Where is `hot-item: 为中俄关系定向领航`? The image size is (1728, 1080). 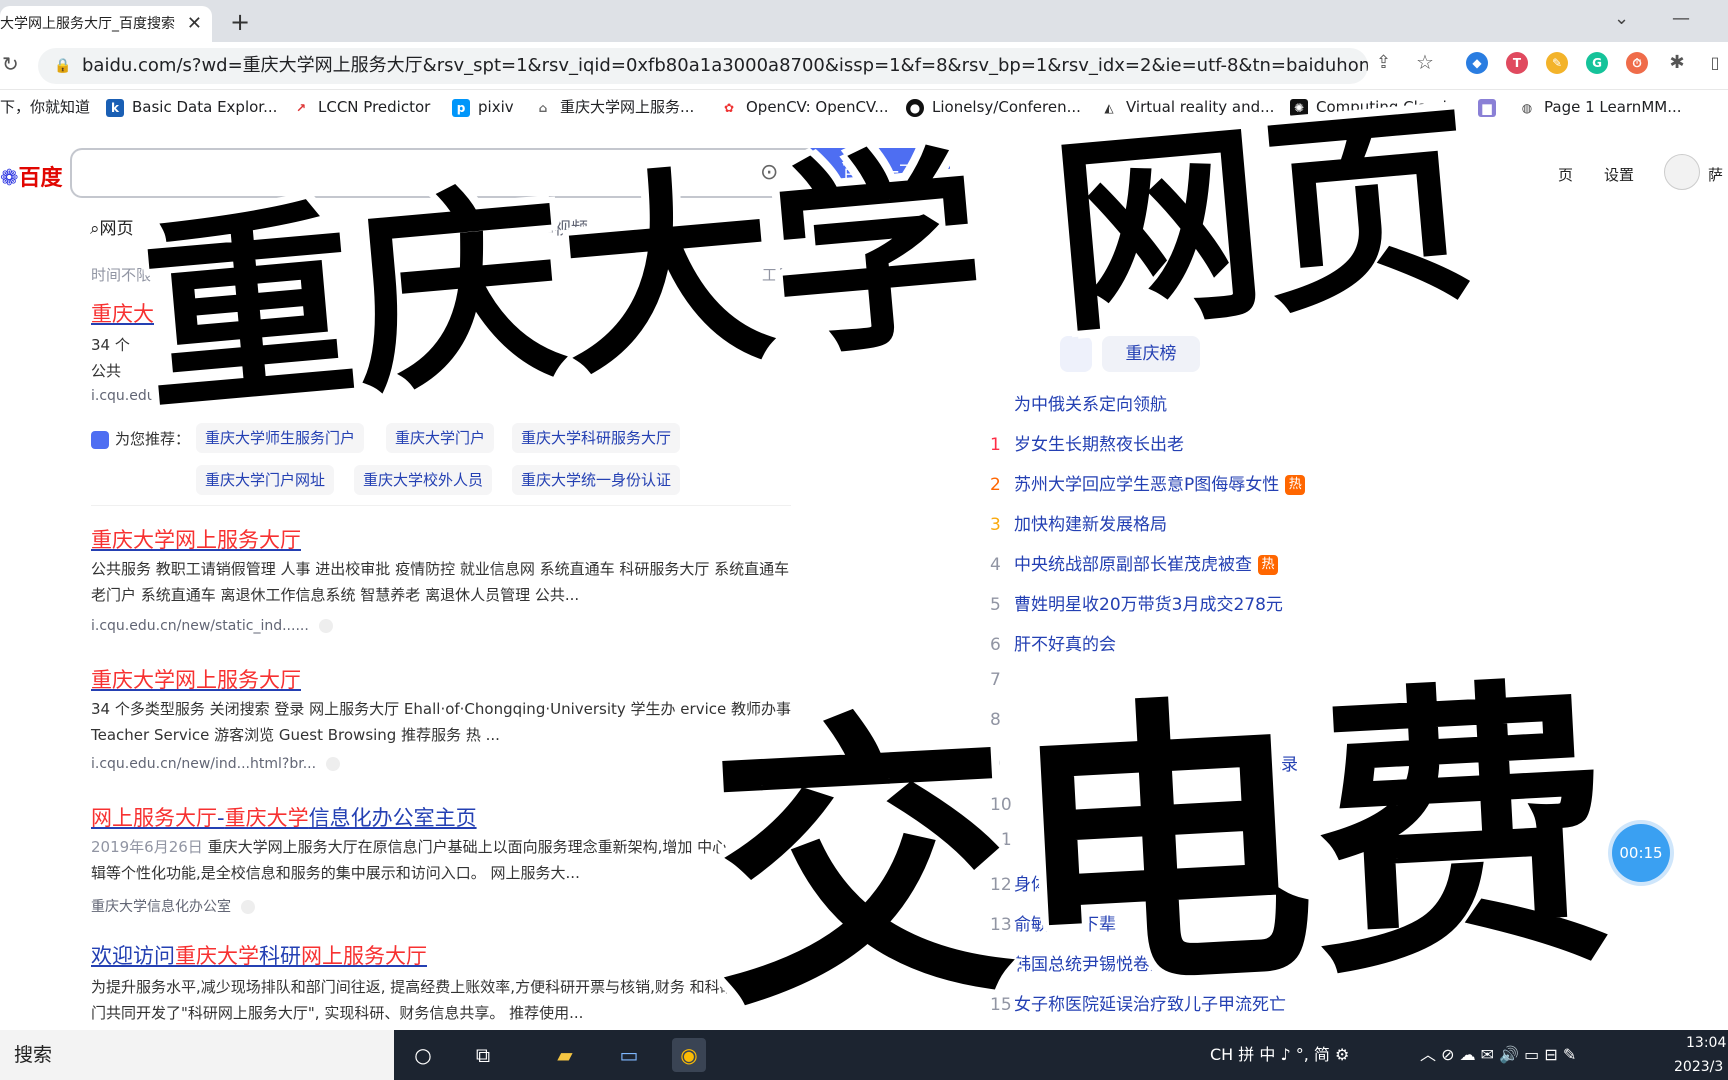
hot-item: 为中俄关系定向领航 is located at coordinates (1078, 402).